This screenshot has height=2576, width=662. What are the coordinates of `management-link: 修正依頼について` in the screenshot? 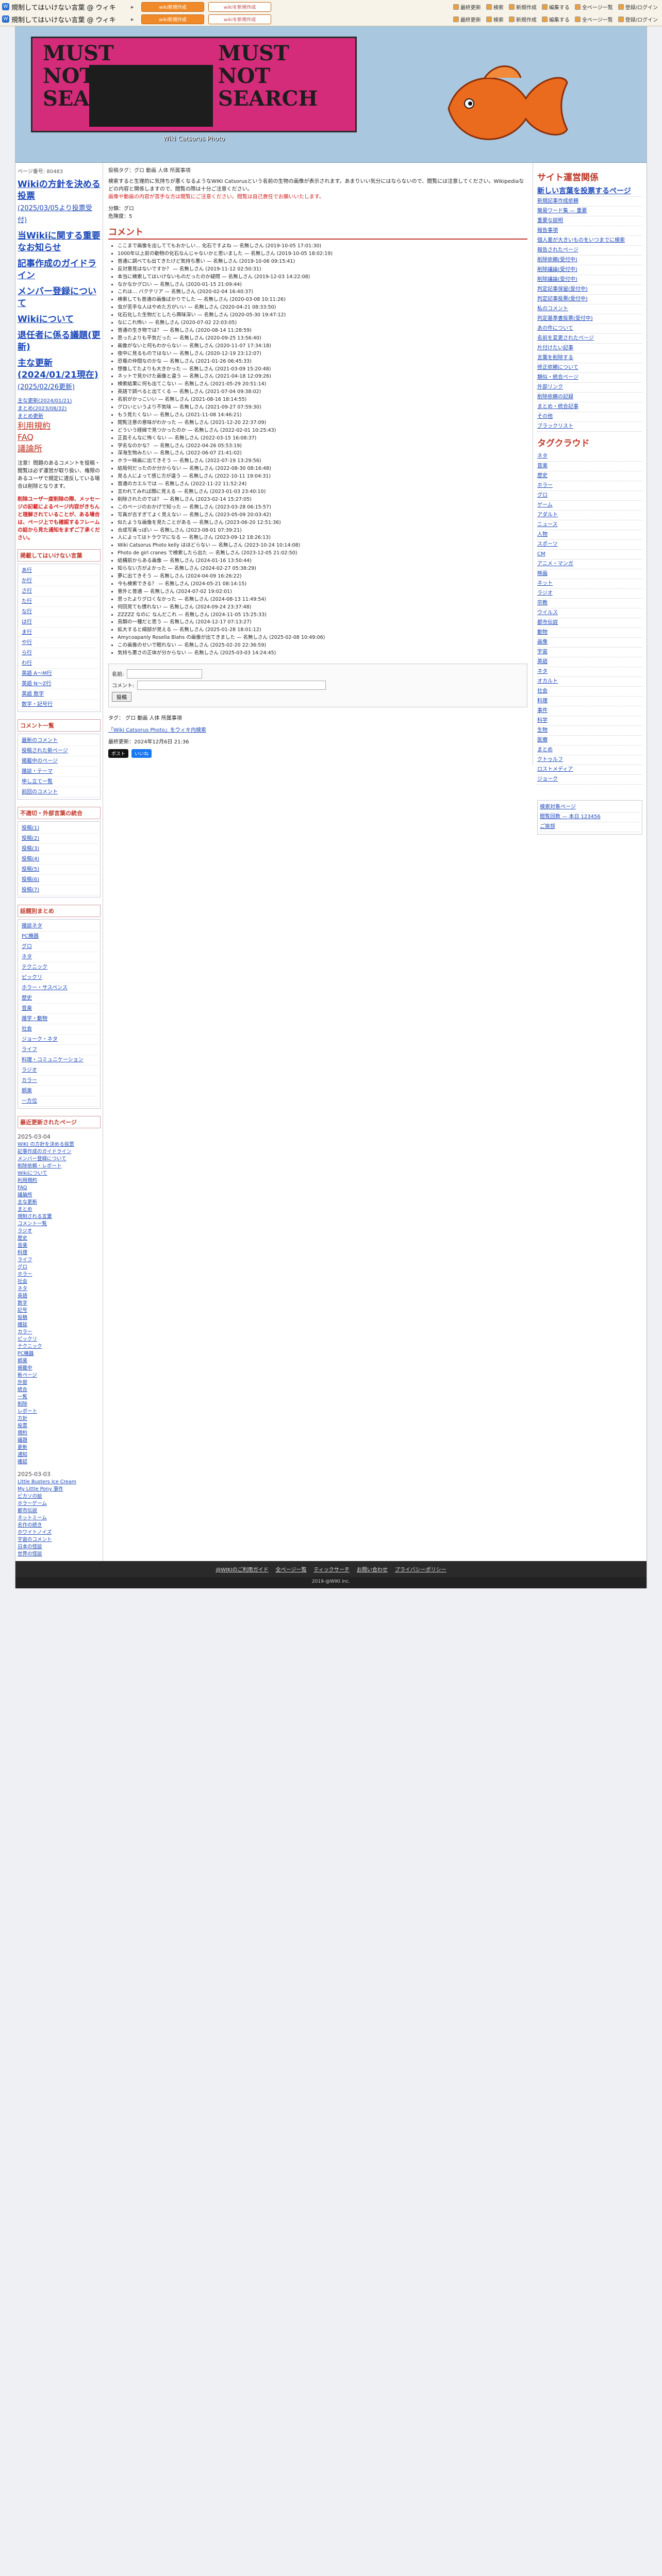 It's located at (589, 368).